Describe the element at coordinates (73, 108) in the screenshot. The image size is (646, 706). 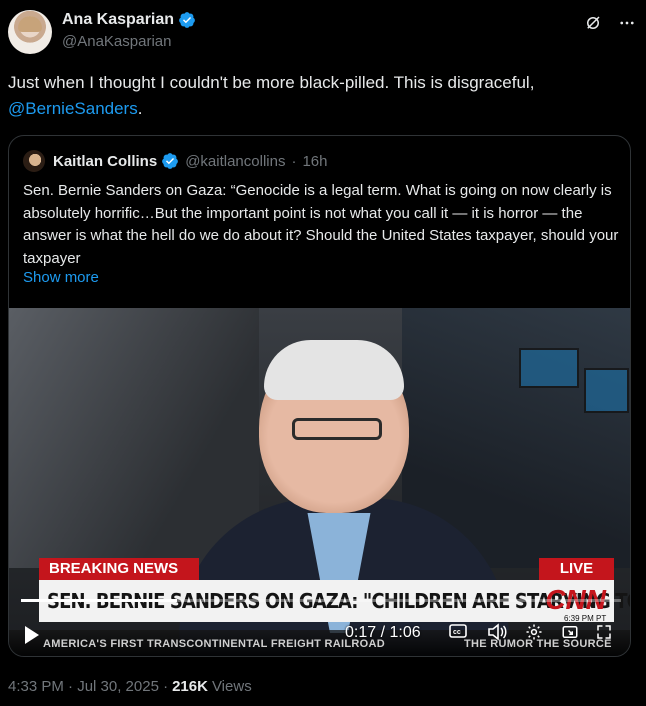
I see `mention-link: @BernieSanders` at that location.